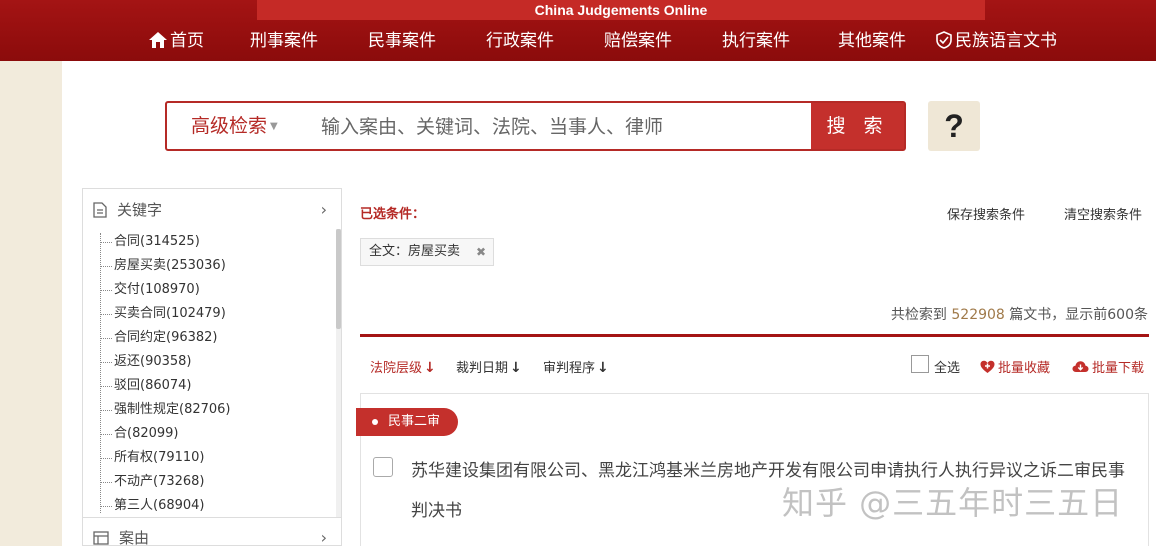 The height and width of the screenshot is (546, 1156). I want to click on nav-ethnic-language: 民族语言文书, so click(996, 41).